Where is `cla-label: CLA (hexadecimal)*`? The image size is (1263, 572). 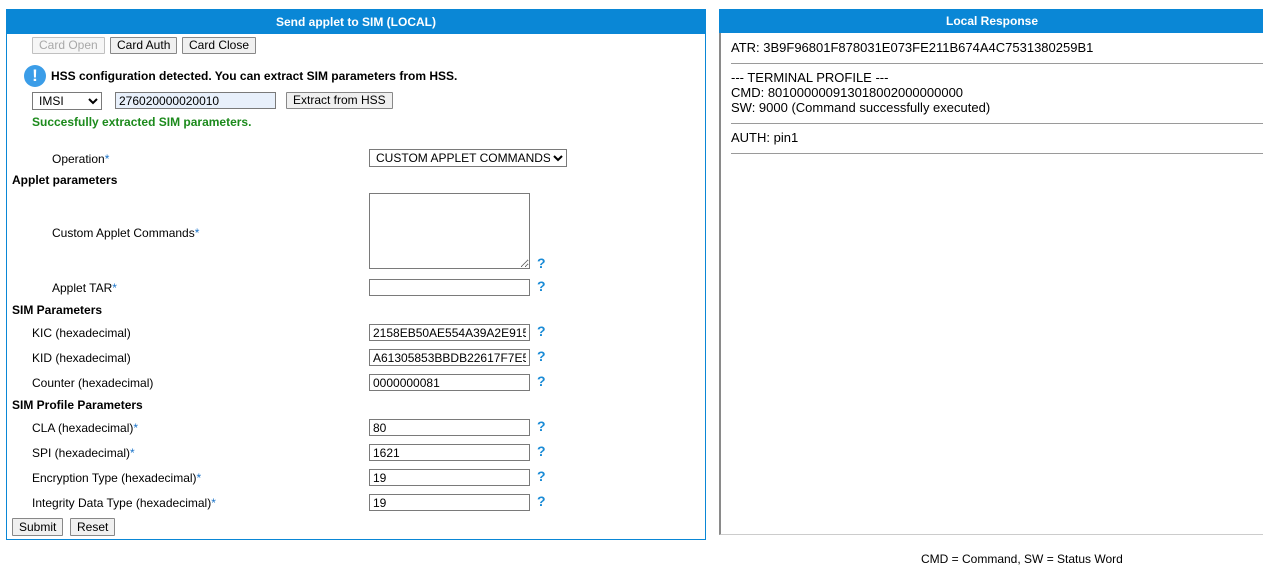 cla-label: CLA (hexadecimal)* is located at coordinates (85, 428).